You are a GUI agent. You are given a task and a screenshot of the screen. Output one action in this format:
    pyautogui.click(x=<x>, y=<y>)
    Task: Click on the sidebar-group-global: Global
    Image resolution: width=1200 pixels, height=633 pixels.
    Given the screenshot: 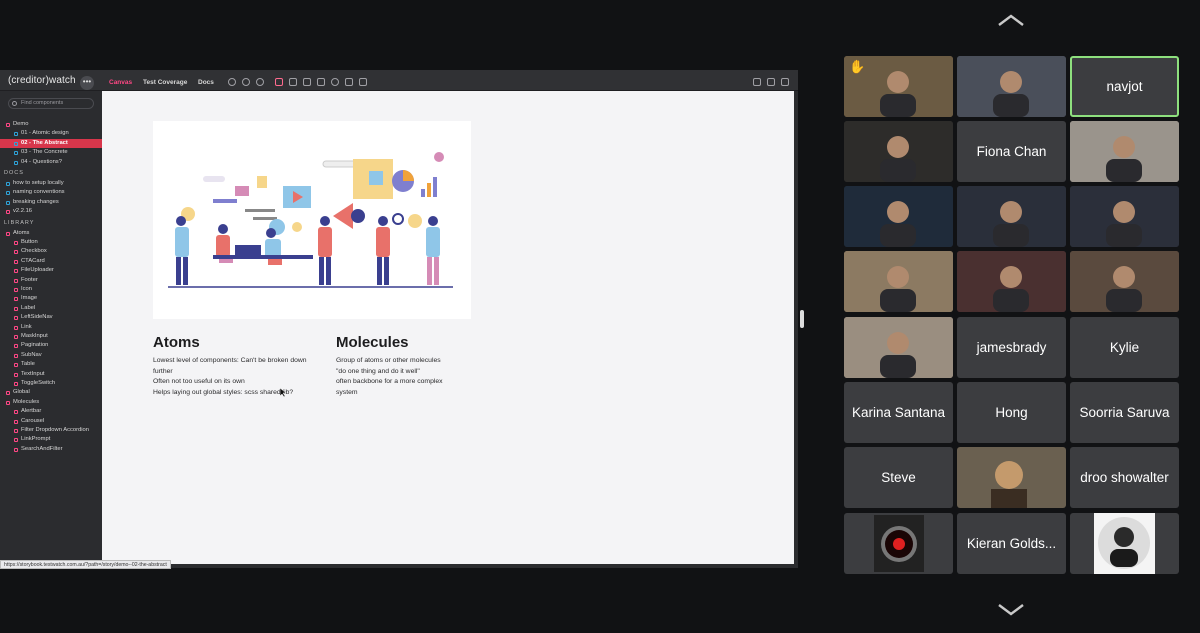 What is the action you would take?
    pyautogui.click(x=51, y=392)
    